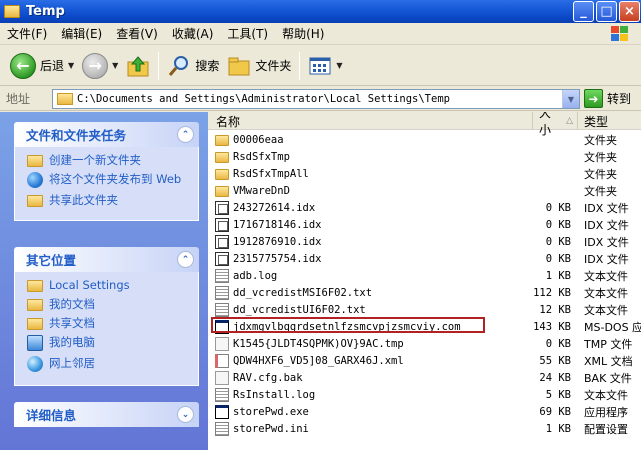  I want to click on task-share-folder: 共享此文件夹, so click(108, 200).